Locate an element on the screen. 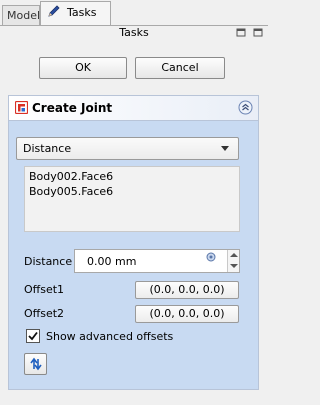 The image size is (320, 405). joint-type-combobox: Distance is located at coordinates (127, 148).